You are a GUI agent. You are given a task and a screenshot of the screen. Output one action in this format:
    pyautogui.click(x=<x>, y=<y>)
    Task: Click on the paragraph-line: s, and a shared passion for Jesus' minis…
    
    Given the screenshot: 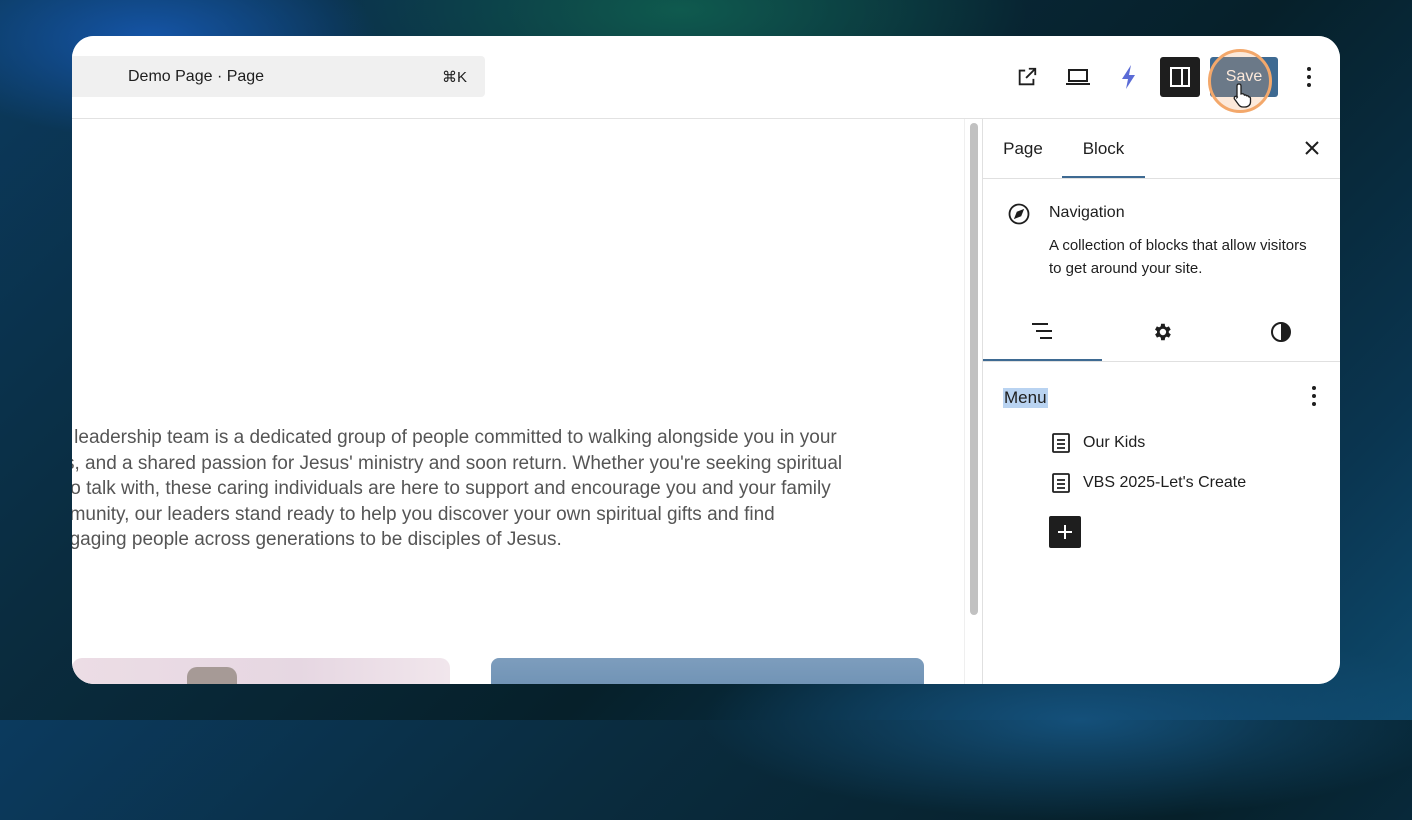 What is the action you would take?
    pyautogui.click(x=457, y=463)
    